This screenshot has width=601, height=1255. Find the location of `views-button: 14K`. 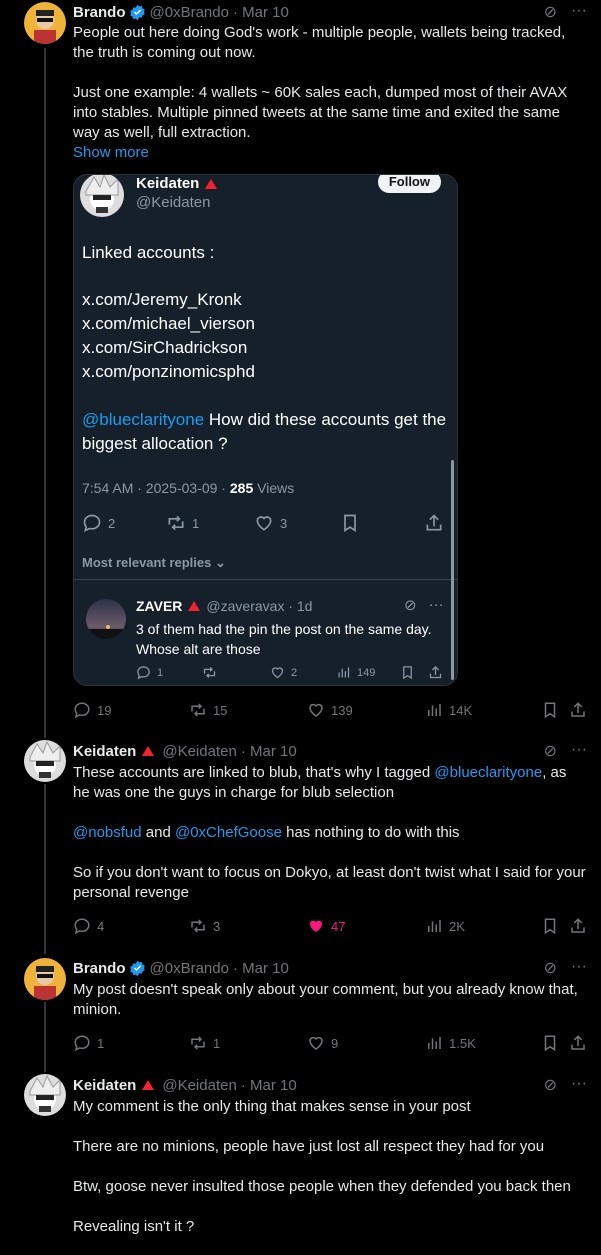

views-button: 14K is located at coordinates (448, 710).